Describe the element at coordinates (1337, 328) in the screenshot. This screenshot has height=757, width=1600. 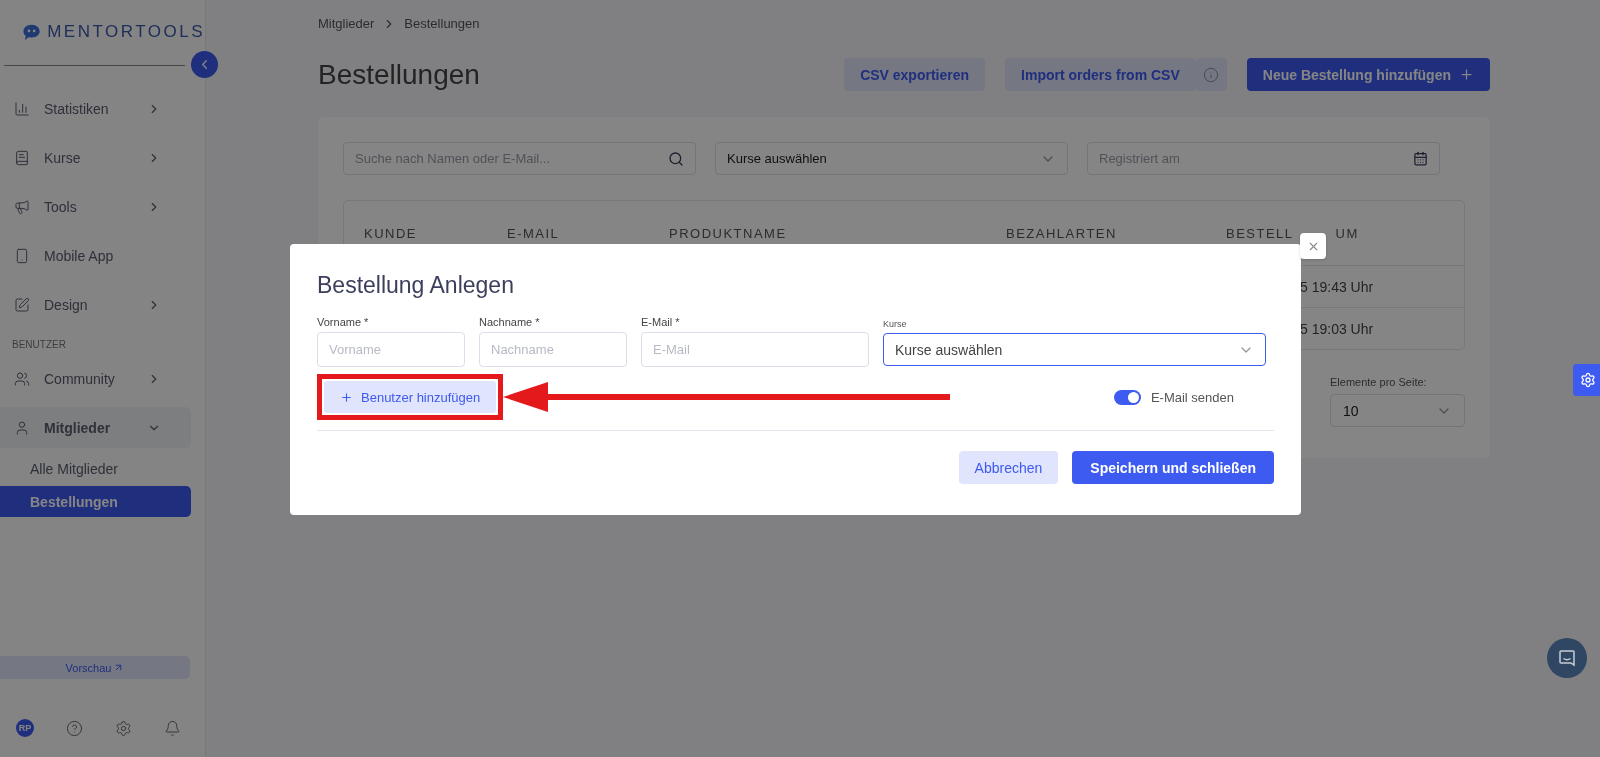
I see `table-cell-text: 5 19:03 Uhr` at that location.